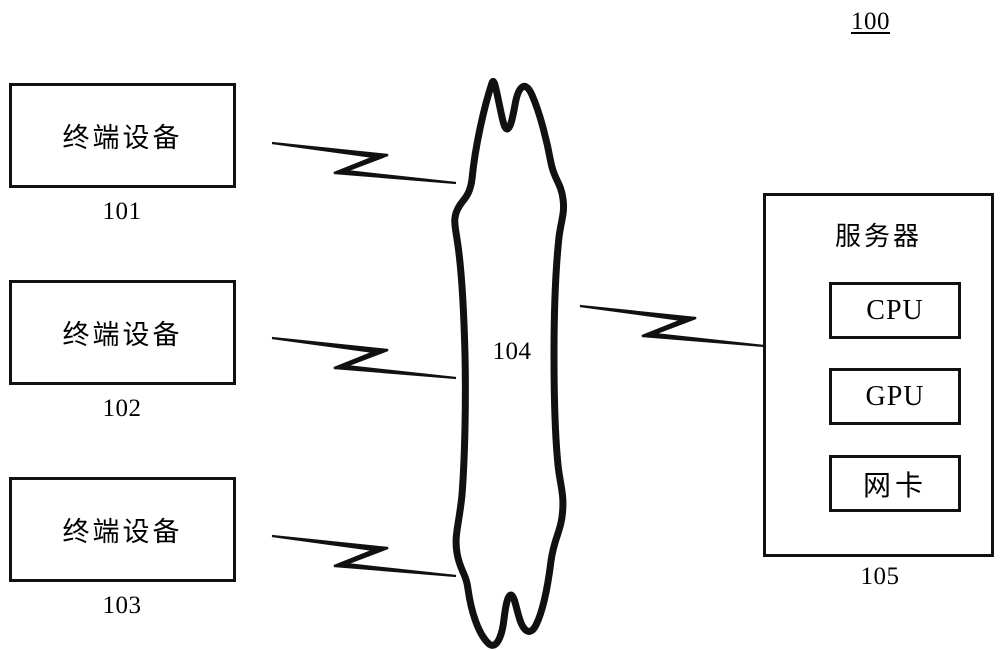  What do you see at coordinates (870, 21) in the screenshot?
I see `figure-number: 100` at bounding box center [870, 21].